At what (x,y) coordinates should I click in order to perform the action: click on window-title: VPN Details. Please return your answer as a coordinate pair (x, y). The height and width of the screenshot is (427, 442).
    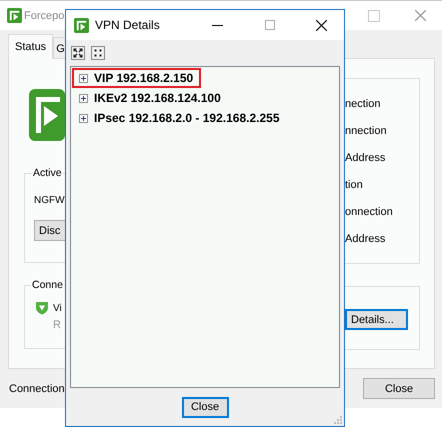
    Looking at the image, I should click on (127, 25).